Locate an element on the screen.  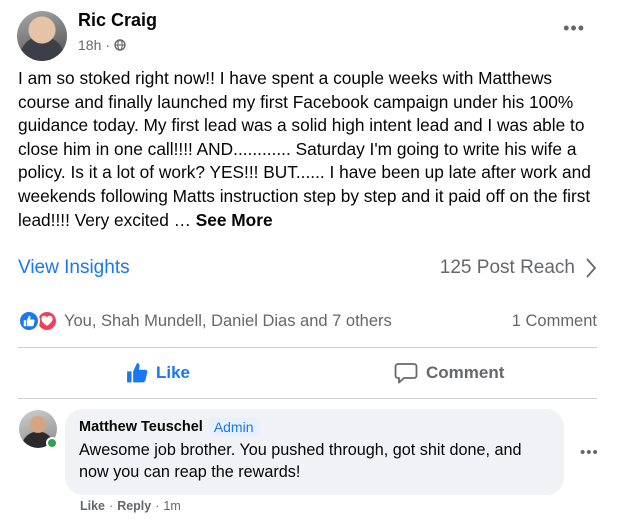
comment-more-icon: ••• is located at coordinates (589, 452).